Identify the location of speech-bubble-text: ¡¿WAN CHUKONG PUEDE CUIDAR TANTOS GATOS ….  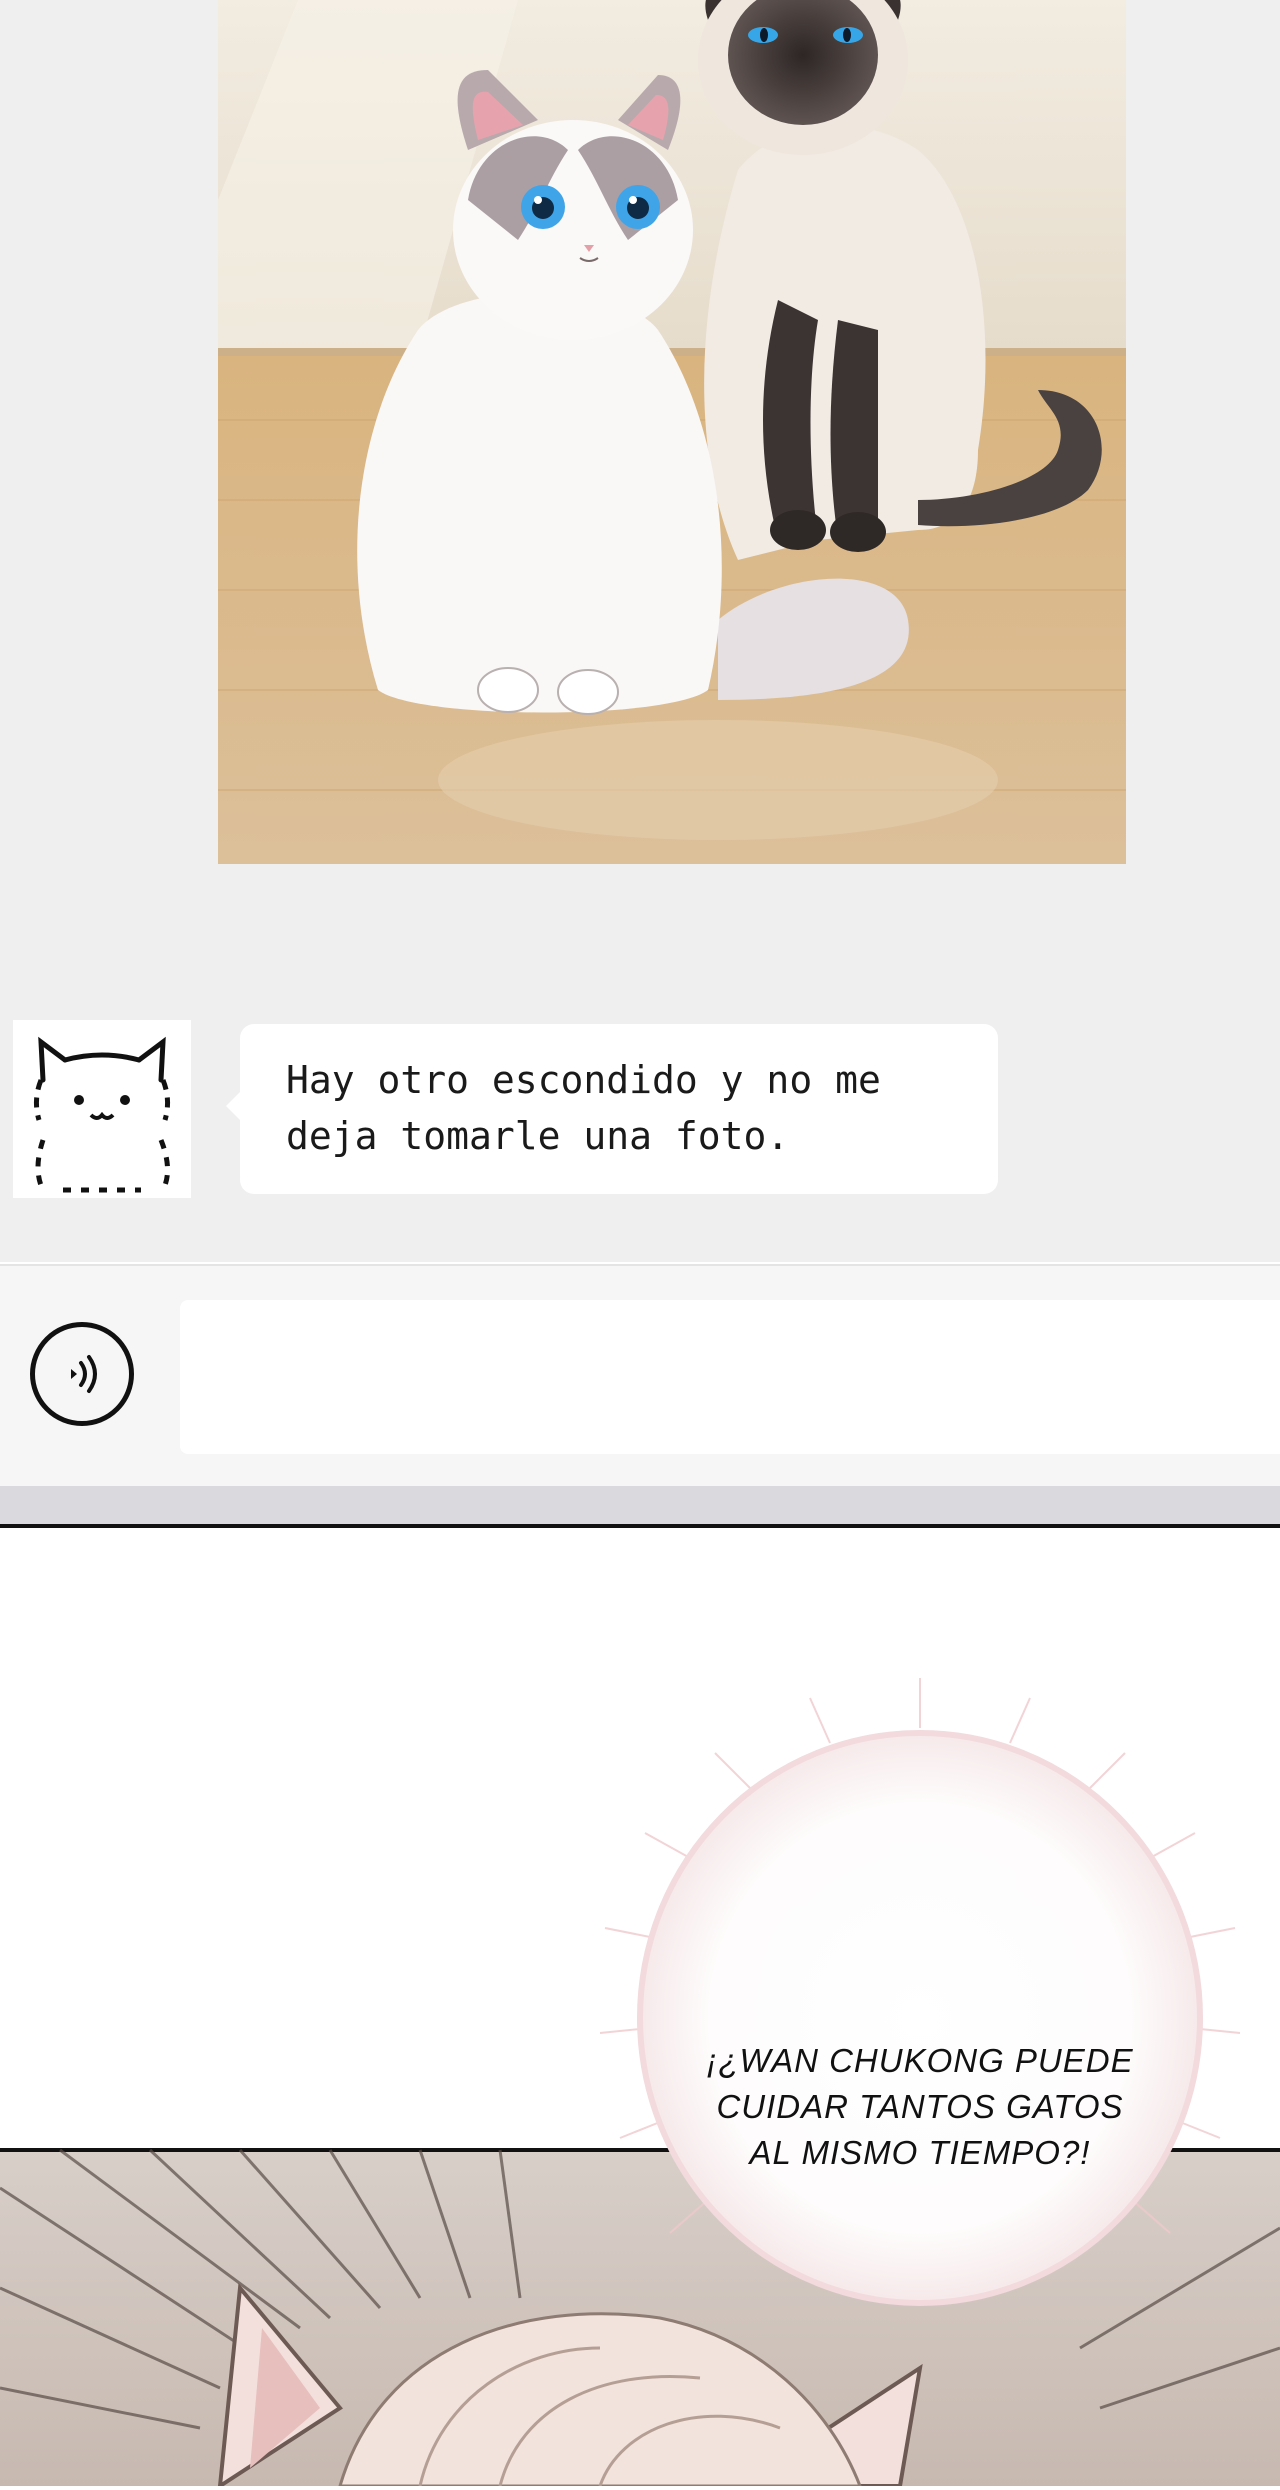
(920, 2106).